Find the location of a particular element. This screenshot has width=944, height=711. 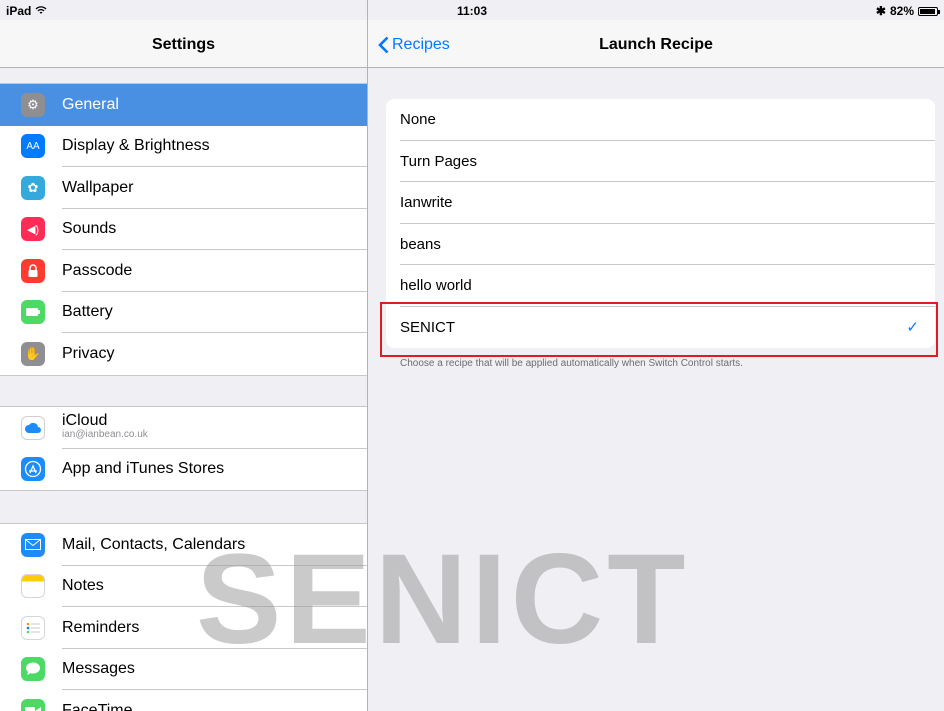

status-bar: iPad 11:03 ✱ 82% is located at coordinates (472, 10).